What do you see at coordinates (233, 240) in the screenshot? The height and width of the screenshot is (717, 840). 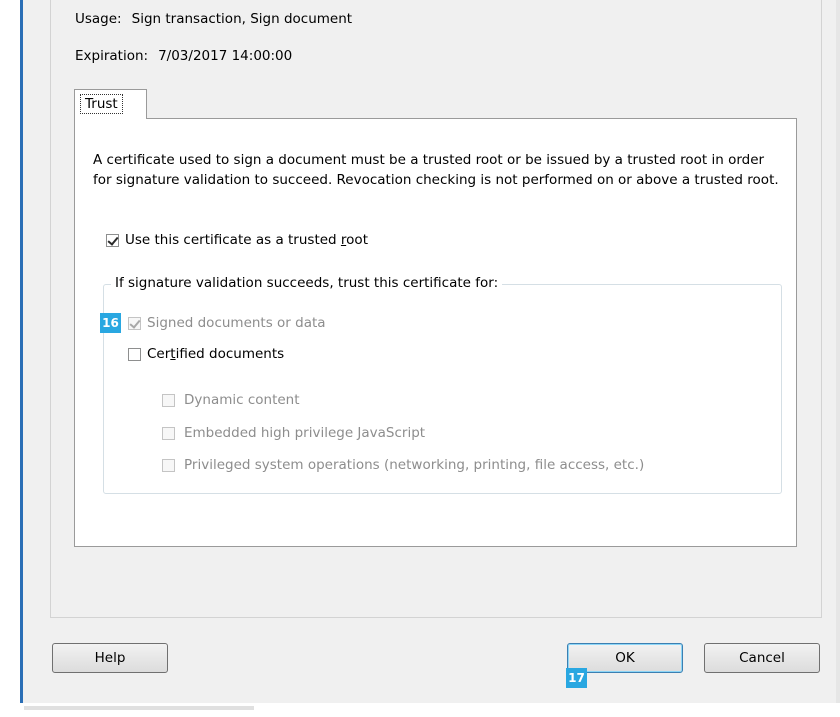 I see `trusted-root-label-text: Use this certificate as a trusted` at bounding box center [233, 240].